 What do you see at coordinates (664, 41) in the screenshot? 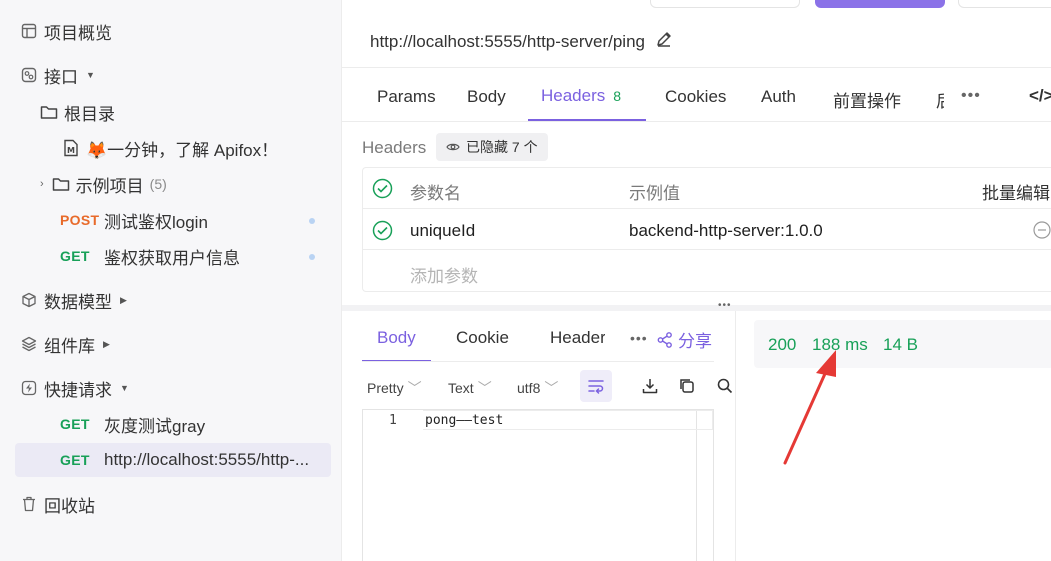
I see `edit-pencil-icon` at bounding box center [664, 41].